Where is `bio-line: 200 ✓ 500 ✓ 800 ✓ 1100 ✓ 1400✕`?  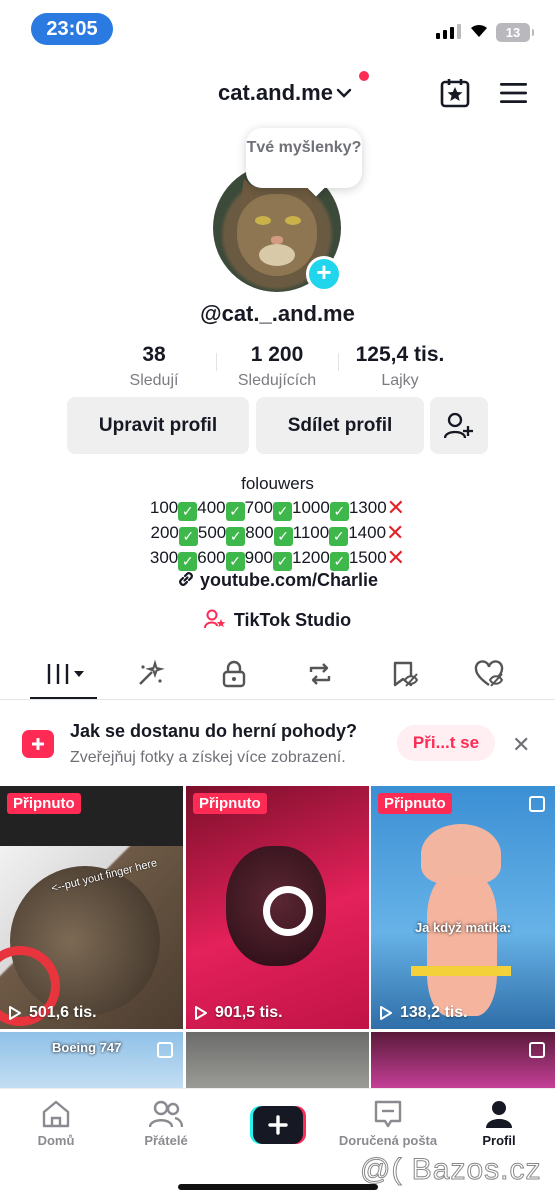 bio-line: 200 ✓ 500 ✓ 800 ✓ 1100 ✓ 1400✕ is located at coordinates (277, 533).